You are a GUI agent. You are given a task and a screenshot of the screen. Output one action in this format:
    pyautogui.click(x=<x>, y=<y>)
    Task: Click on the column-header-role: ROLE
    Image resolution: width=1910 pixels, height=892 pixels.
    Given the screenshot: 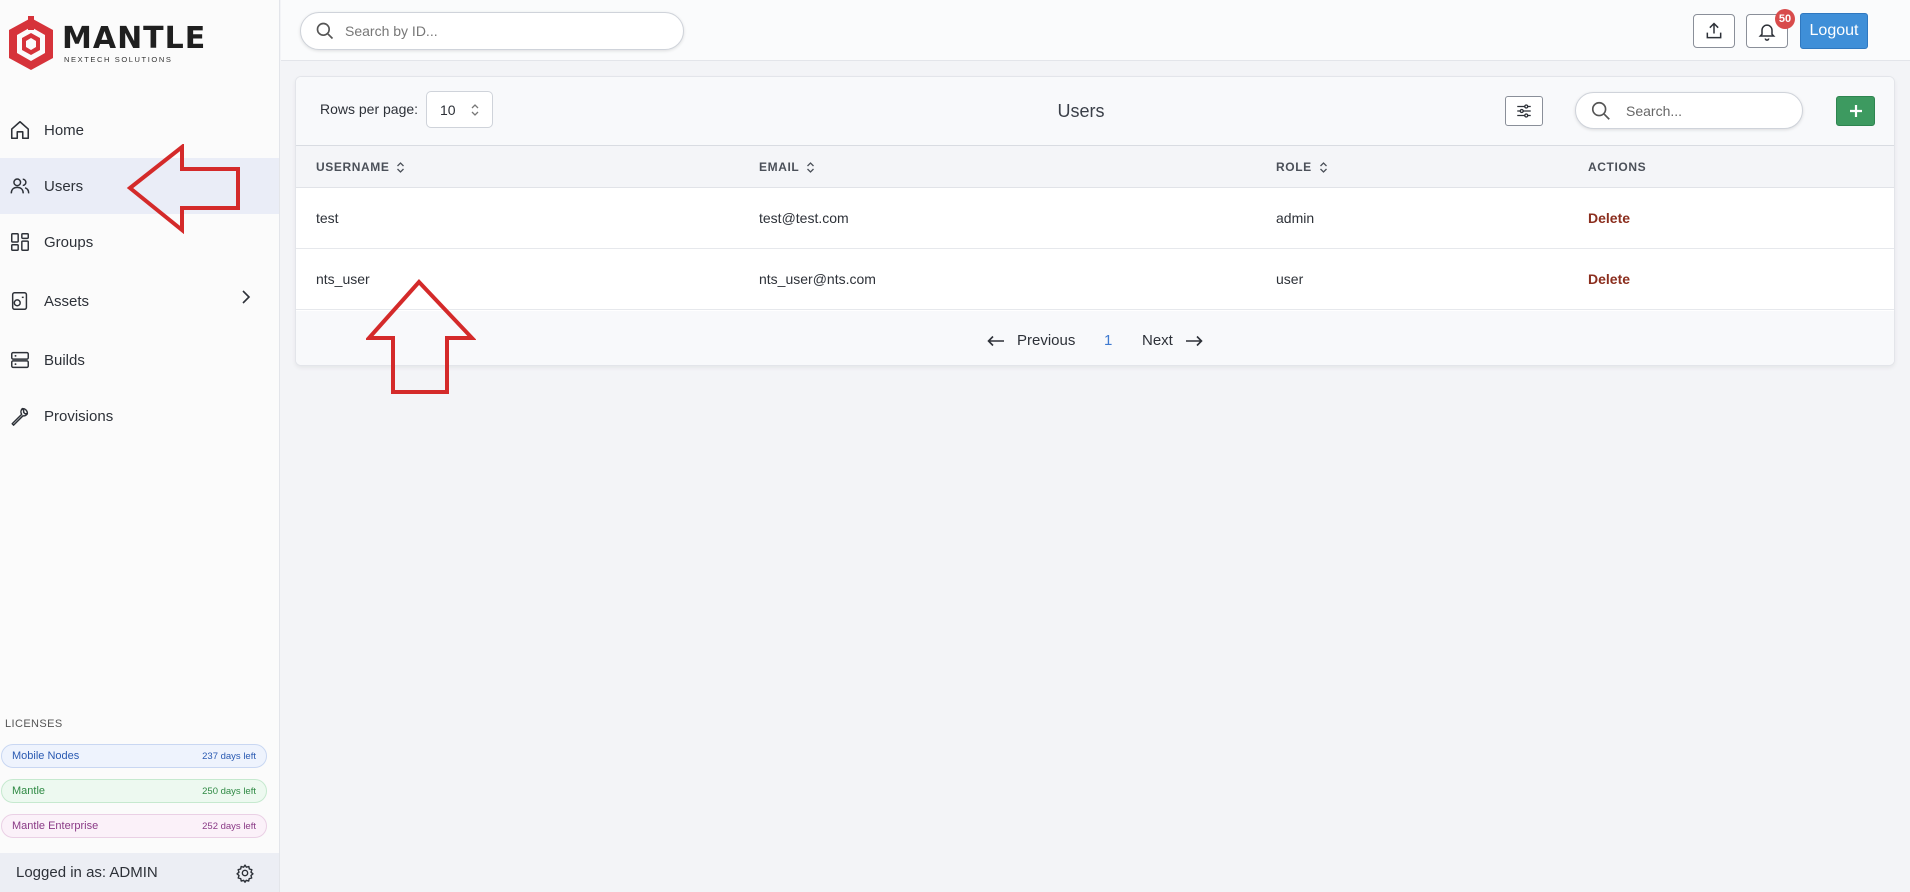 What is the action you would take?
    pyautogui.click(x=1302, y=167)
    